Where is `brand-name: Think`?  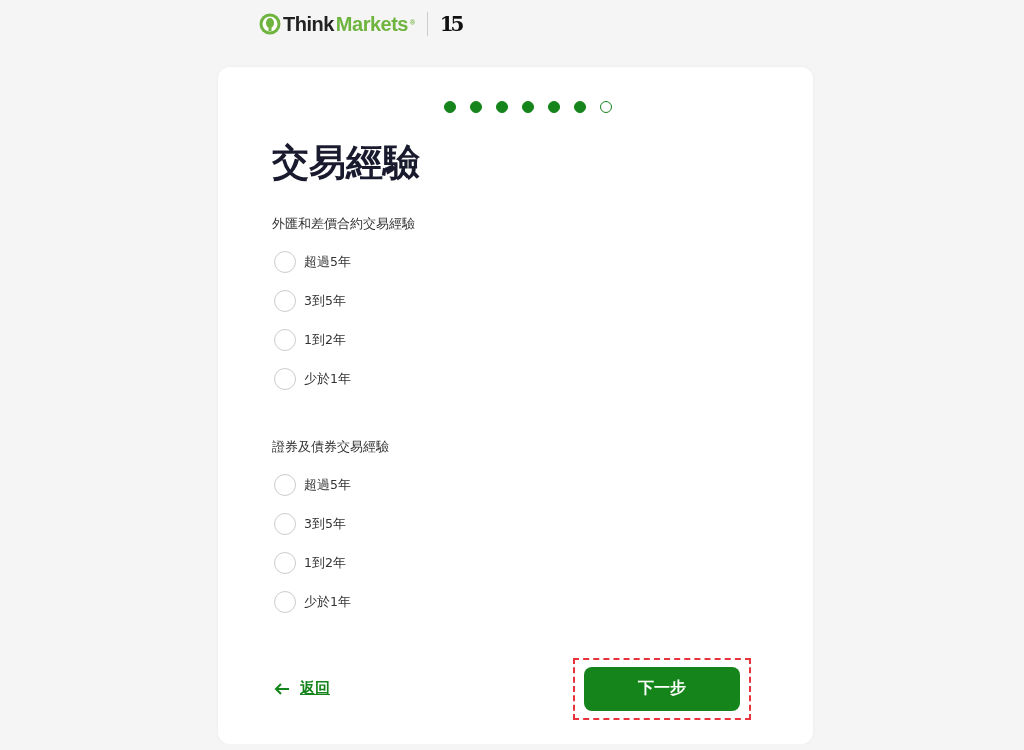
brand-name: Think is located at coordinates (308, 24).